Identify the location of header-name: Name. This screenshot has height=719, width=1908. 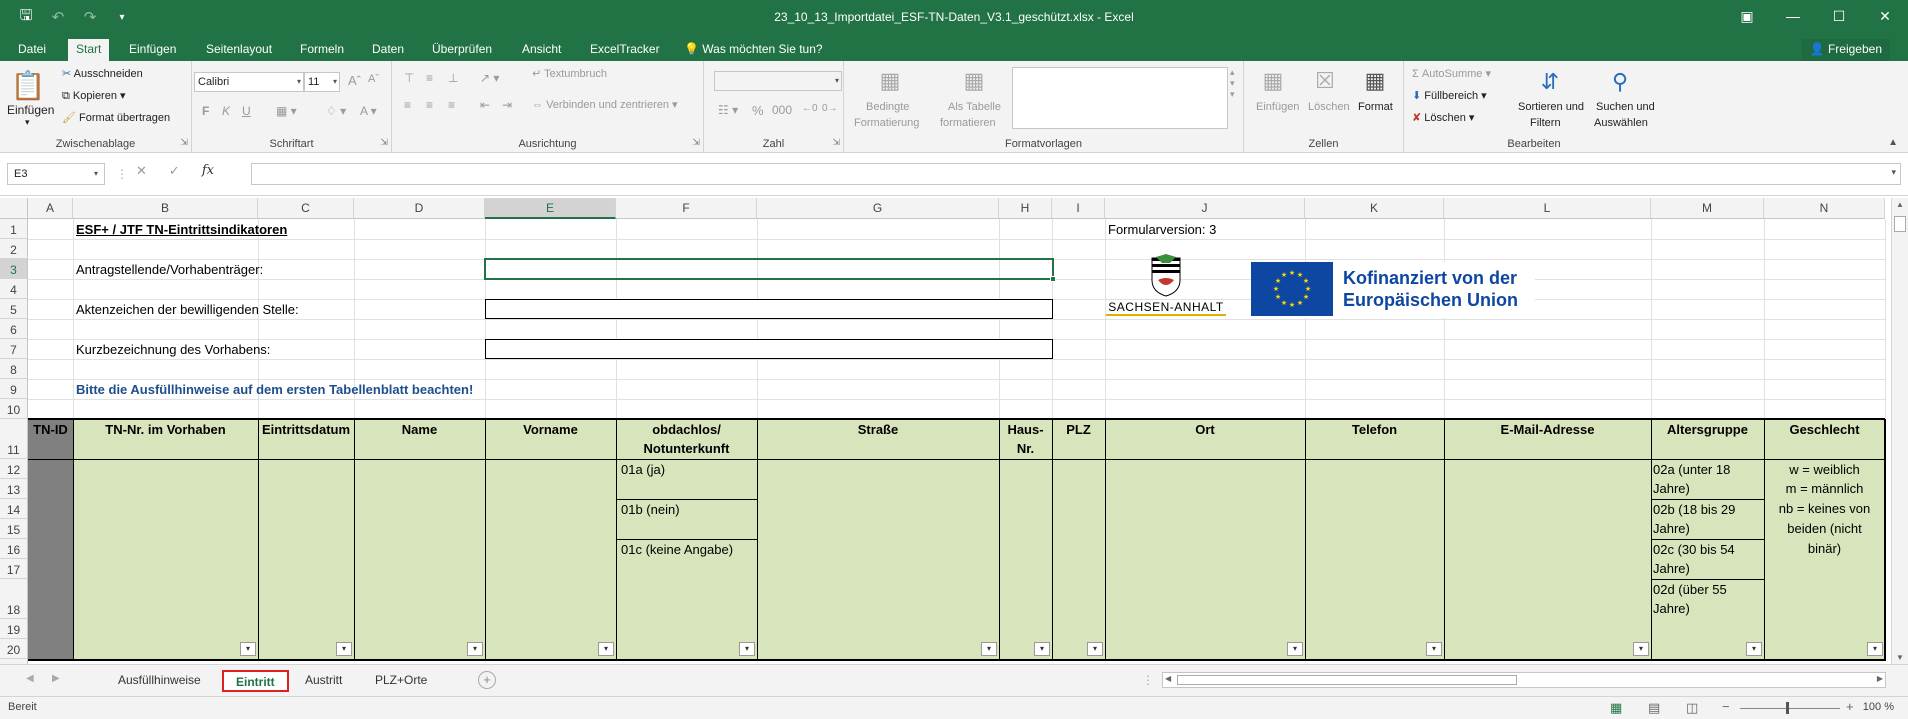
(419, 430).